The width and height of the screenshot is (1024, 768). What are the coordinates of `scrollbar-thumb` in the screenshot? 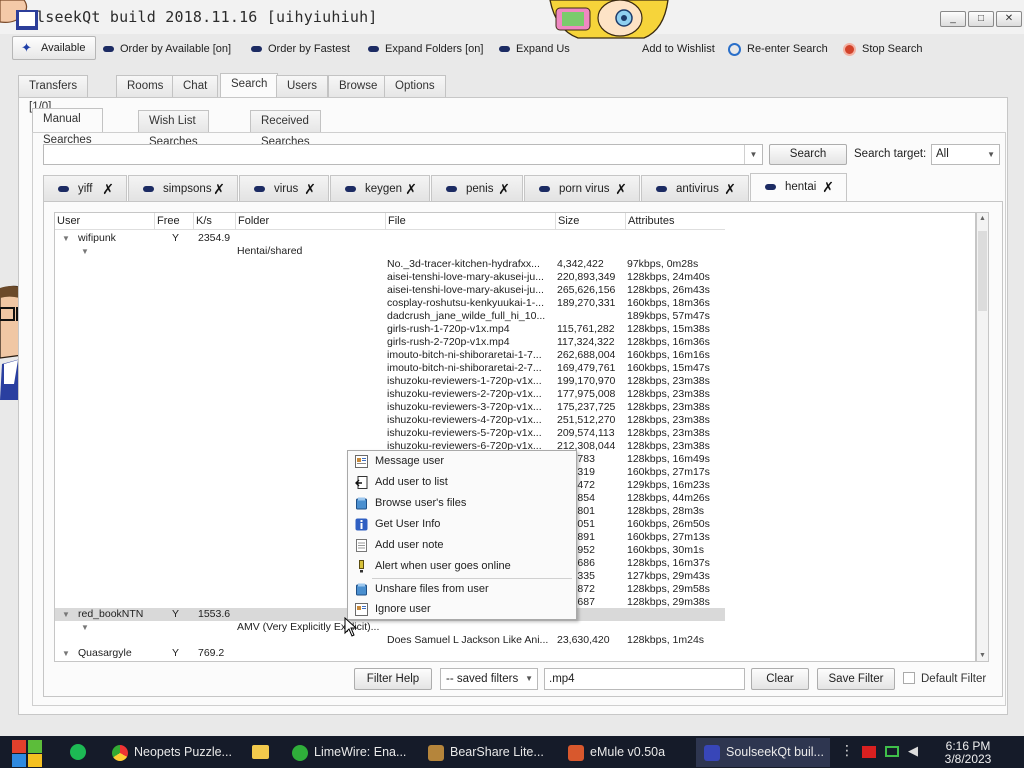 It's located at (982, 271).